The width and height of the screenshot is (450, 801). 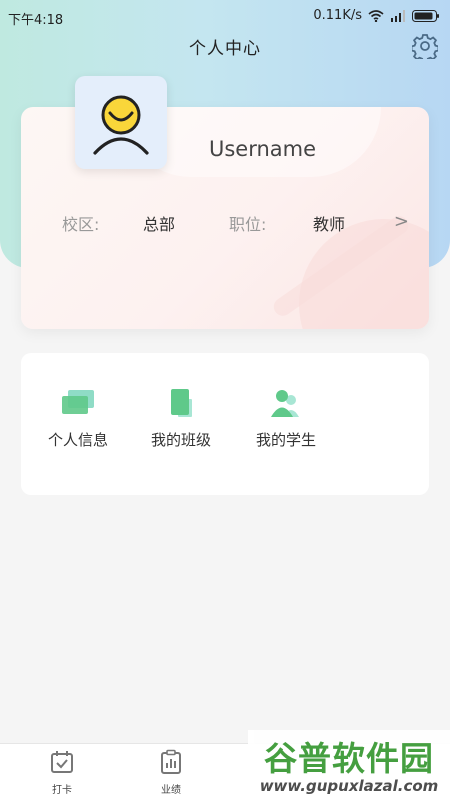 What do you see at coordinates (81, 224) in the screenshot?
I see `campus-label: 校区:` at bounding box center [81, 224].